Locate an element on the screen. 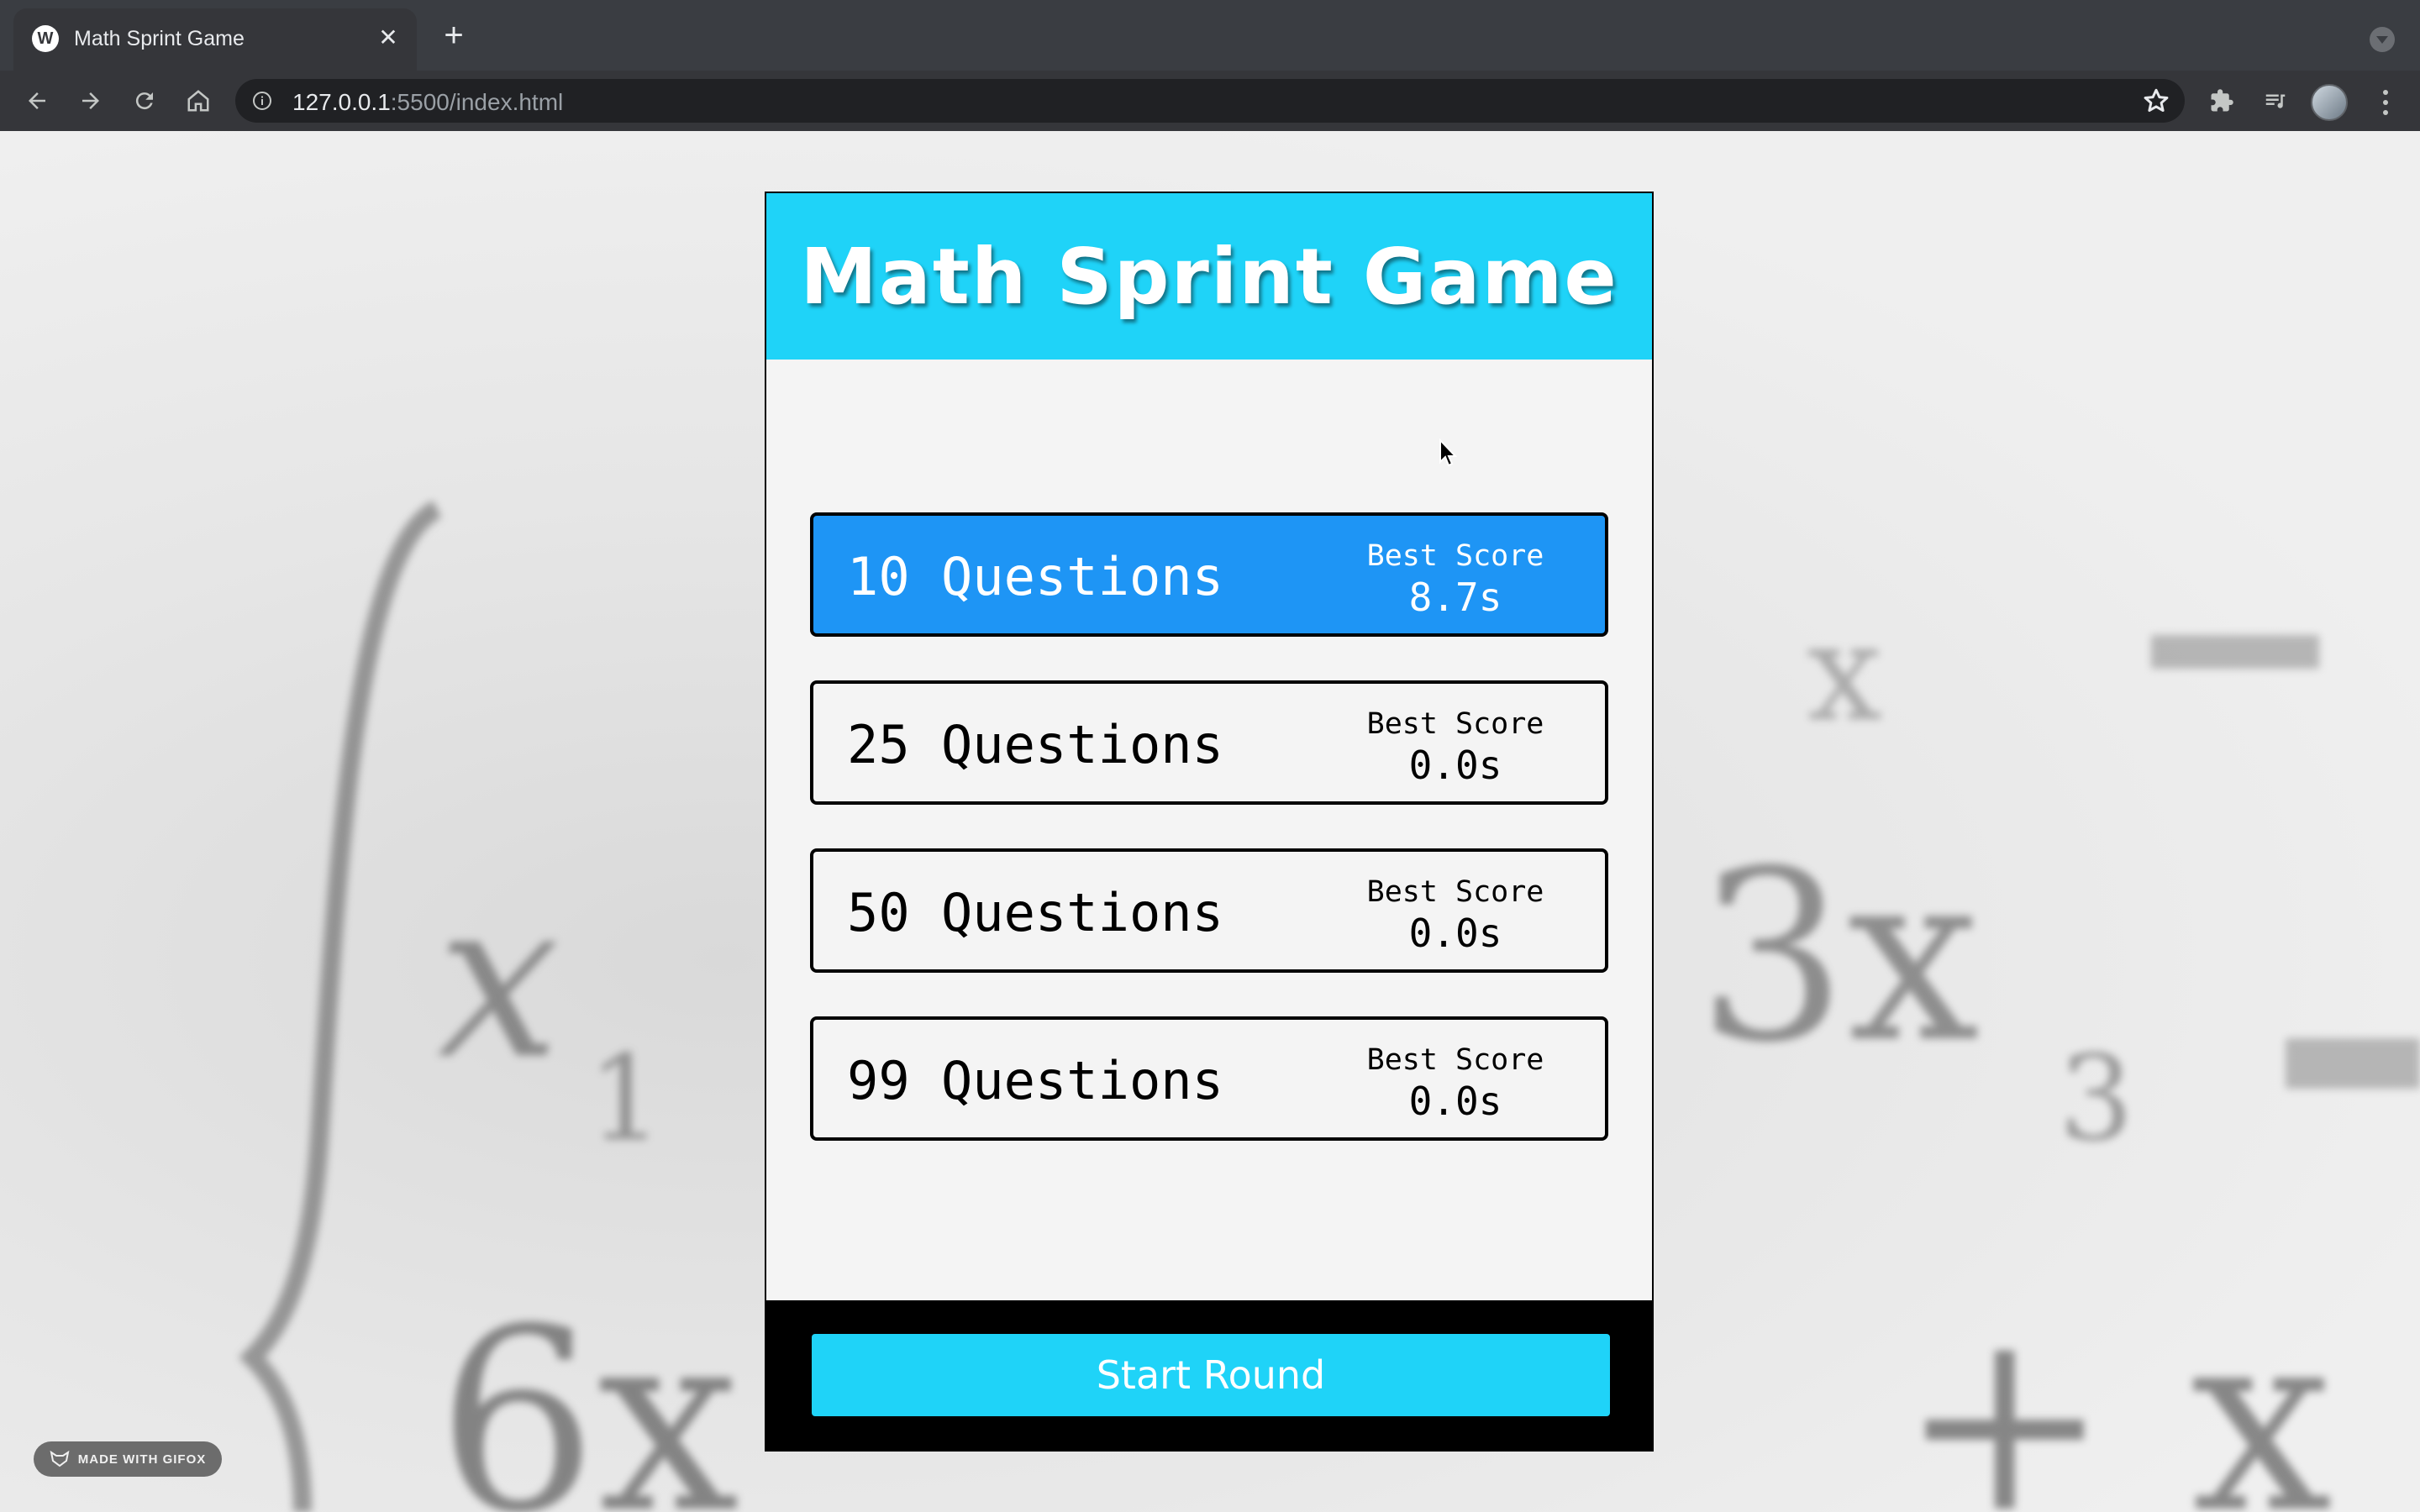 This screenshot has height=1512, width=2420. option-99-questions: 99 Questions Best Score 0.0s is located at coordinates (1209, 1078).